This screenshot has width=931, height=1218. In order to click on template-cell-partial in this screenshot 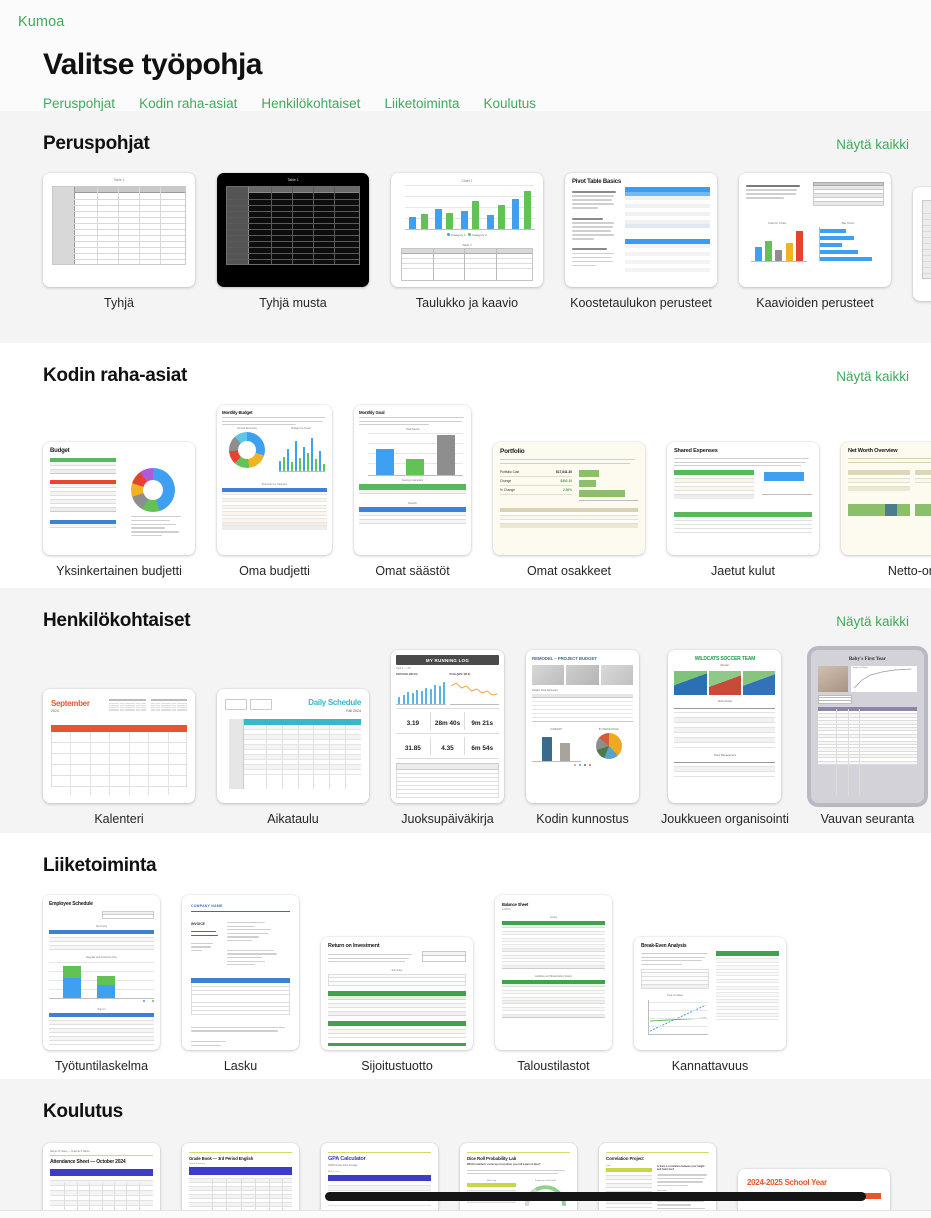, I will do `click(922, 248)`.